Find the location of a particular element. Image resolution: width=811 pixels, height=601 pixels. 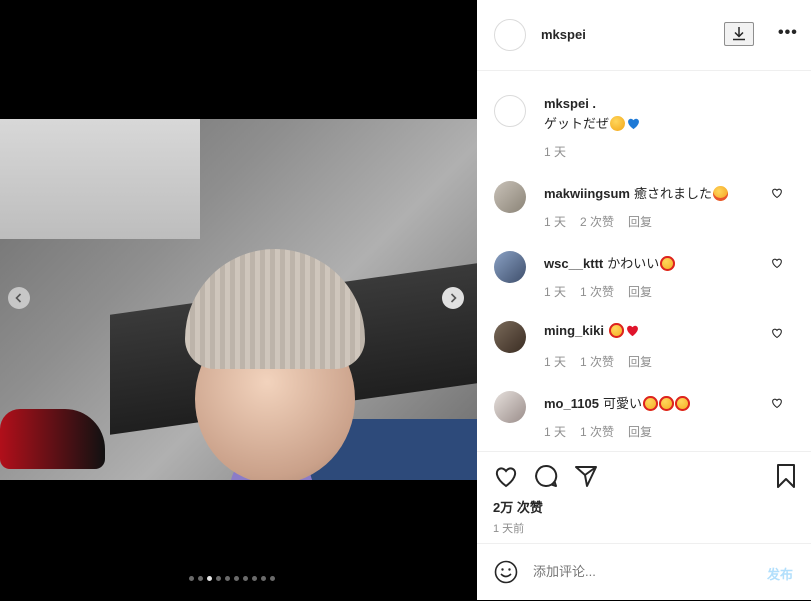

comment-line: ming_kiki is located at coordinates (592, 330).